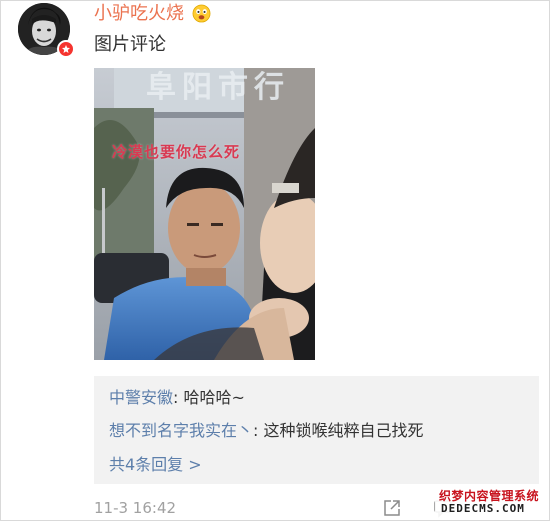  What do you see at coordinates (201, 13) in the screenshot?
I see `emoji-icon` at bounding box center [201, 13].